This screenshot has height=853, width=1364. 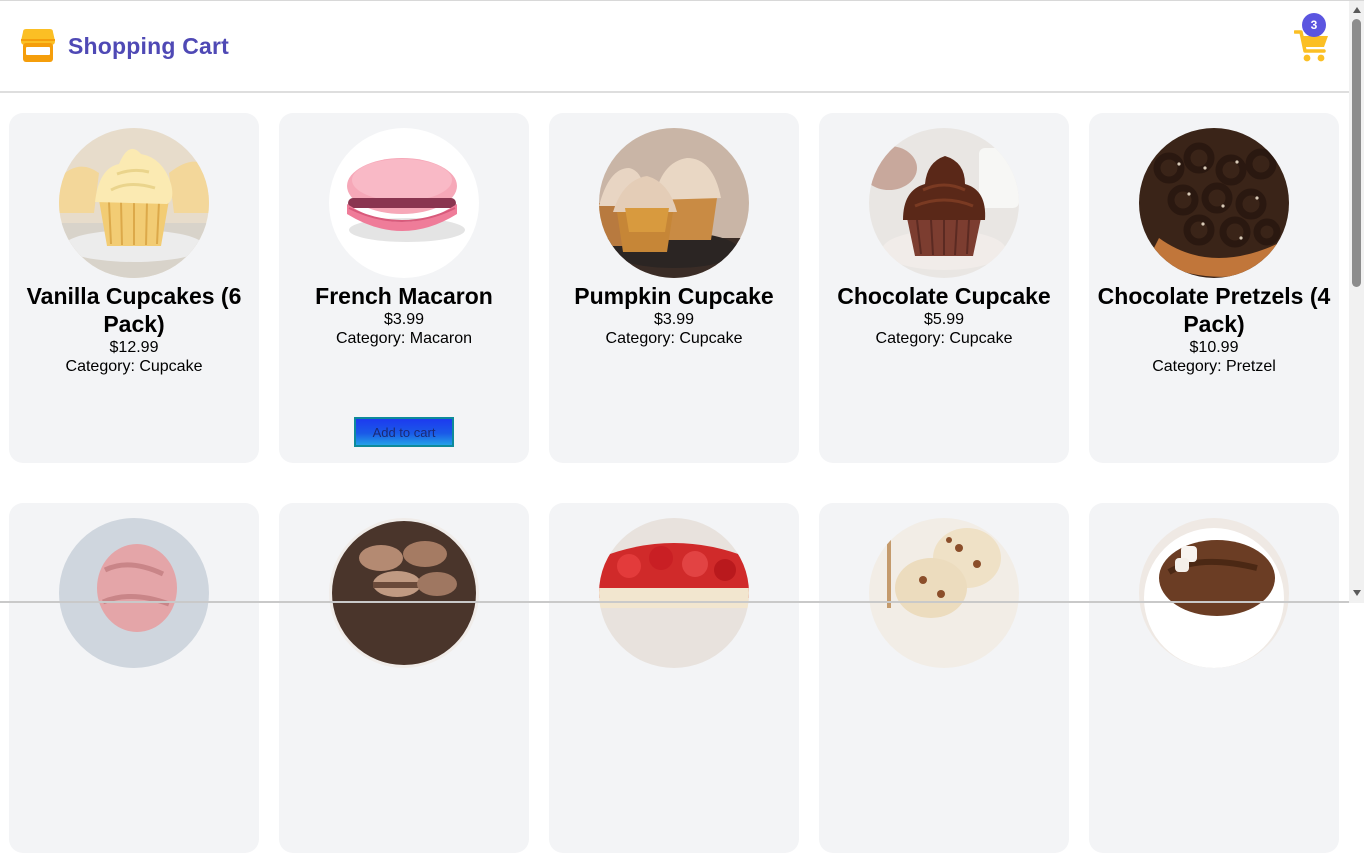 What do you see at coordinates (674, 203) in the screenshot?
I see `pumpkin-cupcake-image` at bounding box center [674, 203].